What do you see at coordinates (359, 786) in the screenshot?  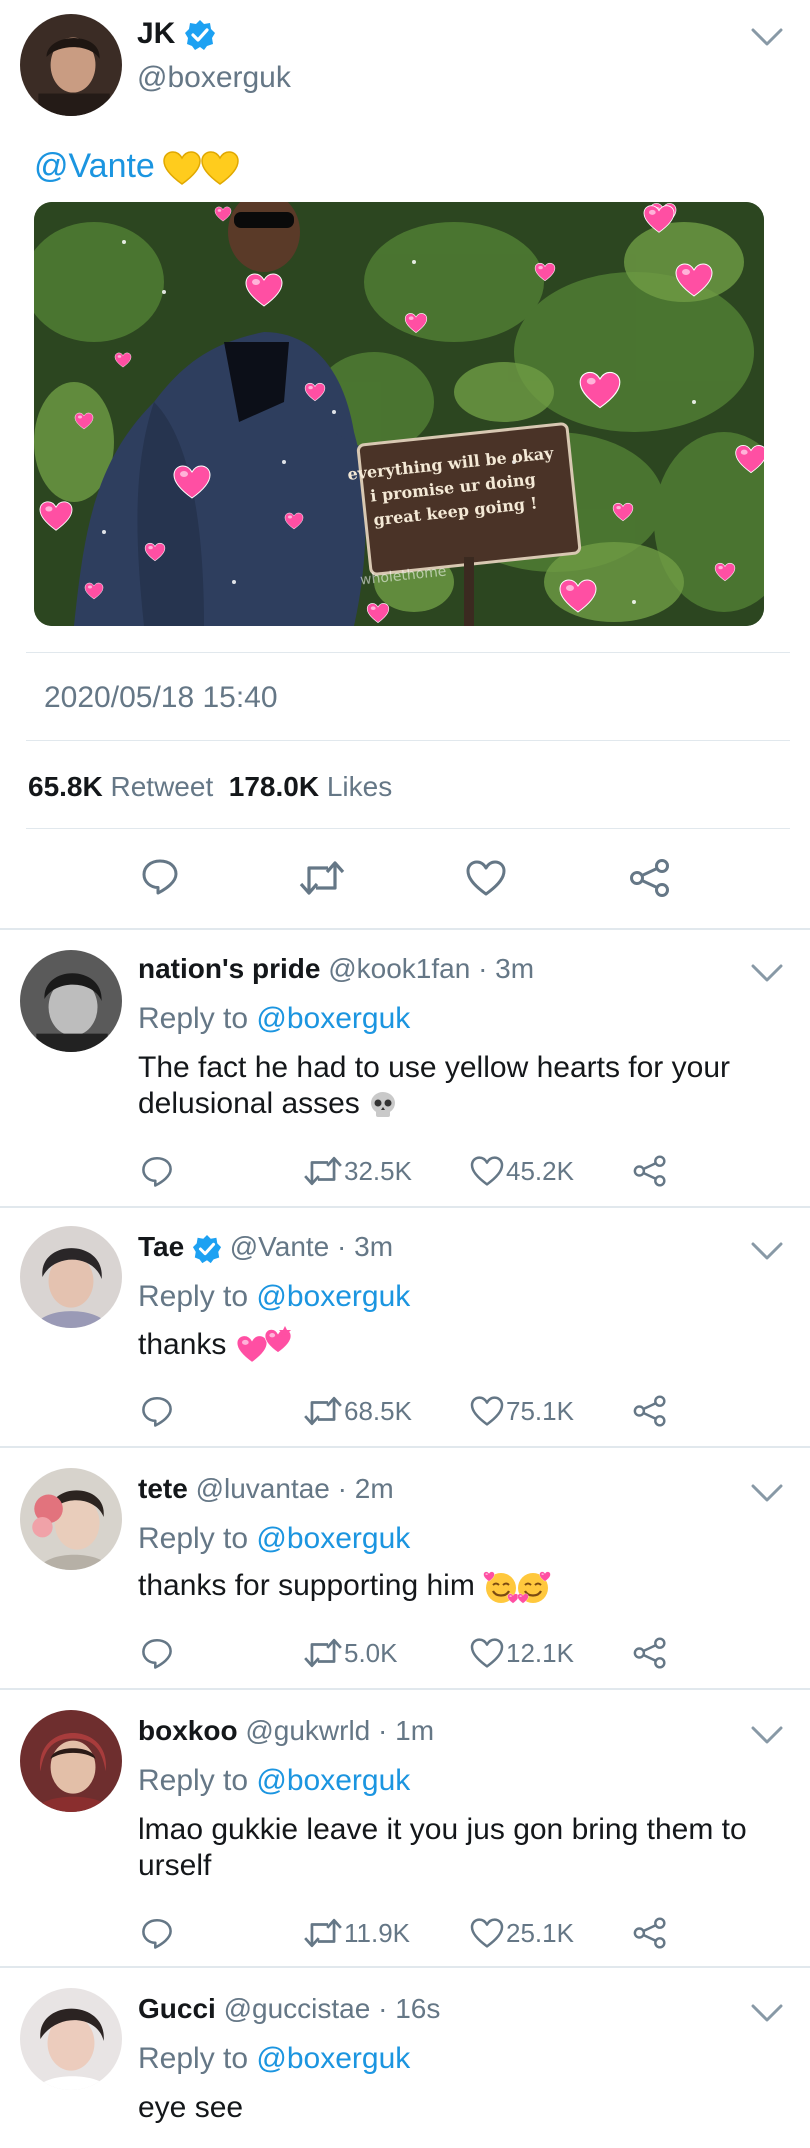 I see `likes-label: Likes` at bounding box center [359, 786].